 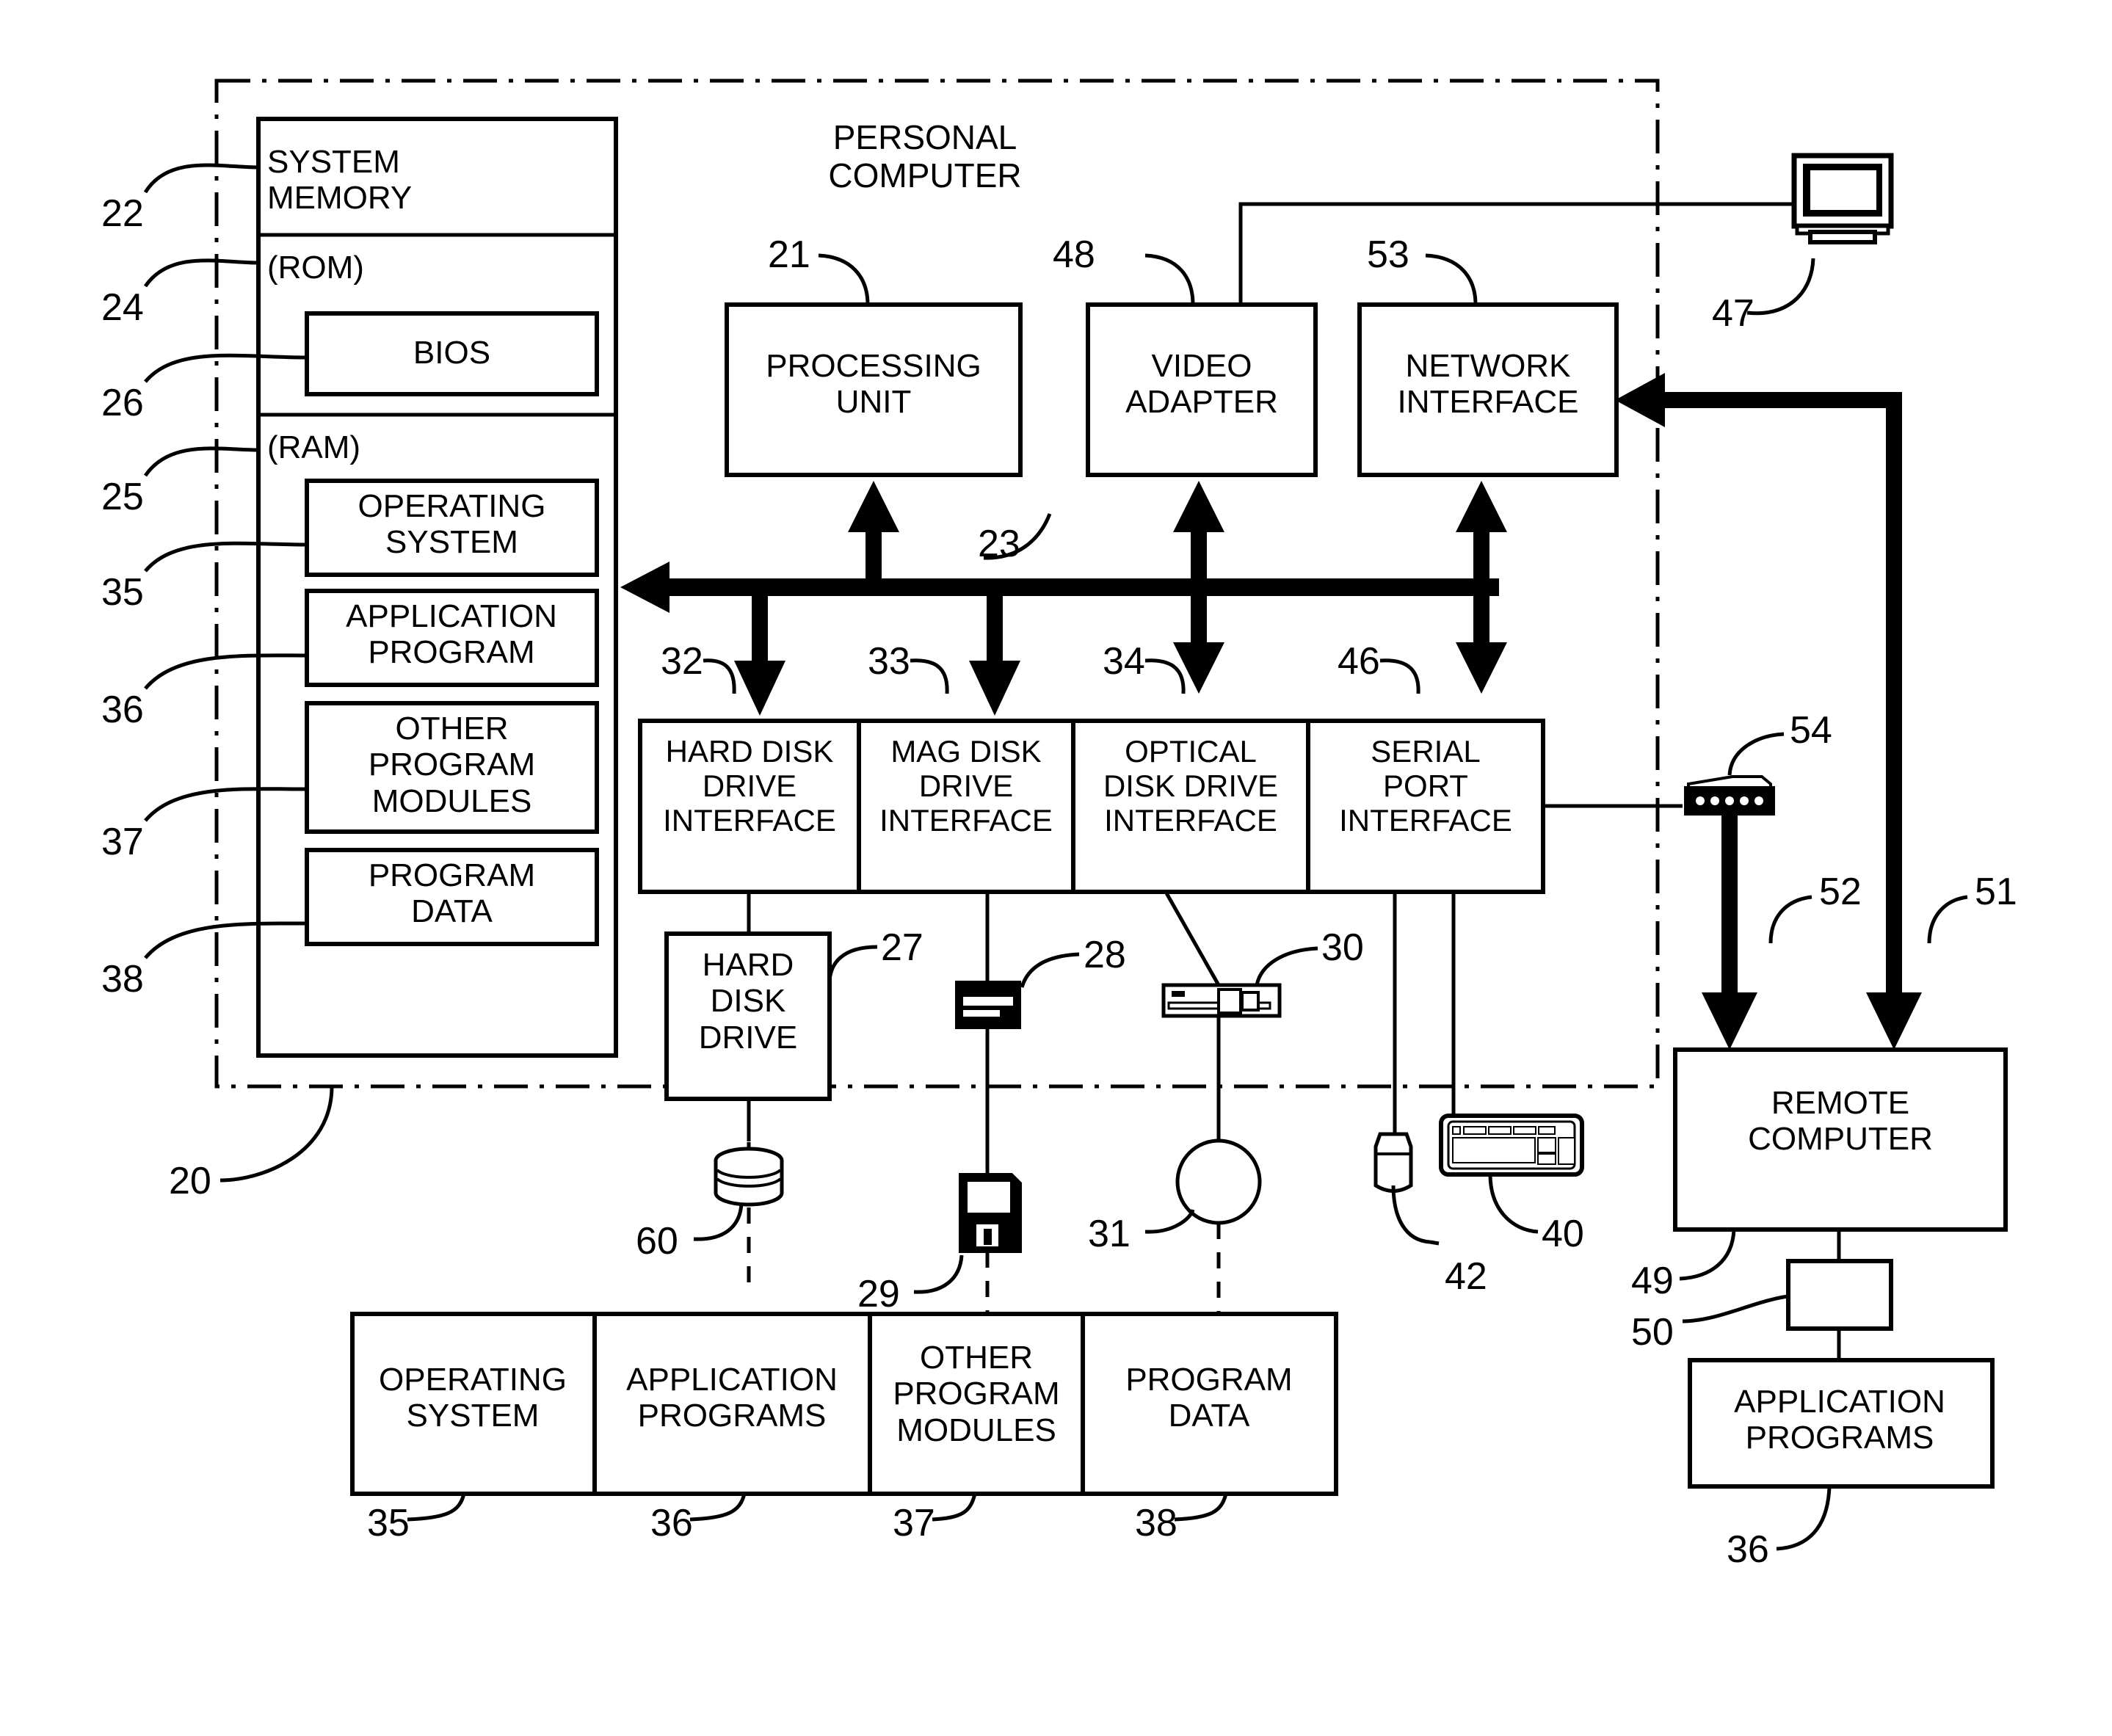 What do you see at coordinates (340, 180) in the screenshot?
I see `system-memory-header: SYSTEM MEMORY` at bounding box center [340, 180].